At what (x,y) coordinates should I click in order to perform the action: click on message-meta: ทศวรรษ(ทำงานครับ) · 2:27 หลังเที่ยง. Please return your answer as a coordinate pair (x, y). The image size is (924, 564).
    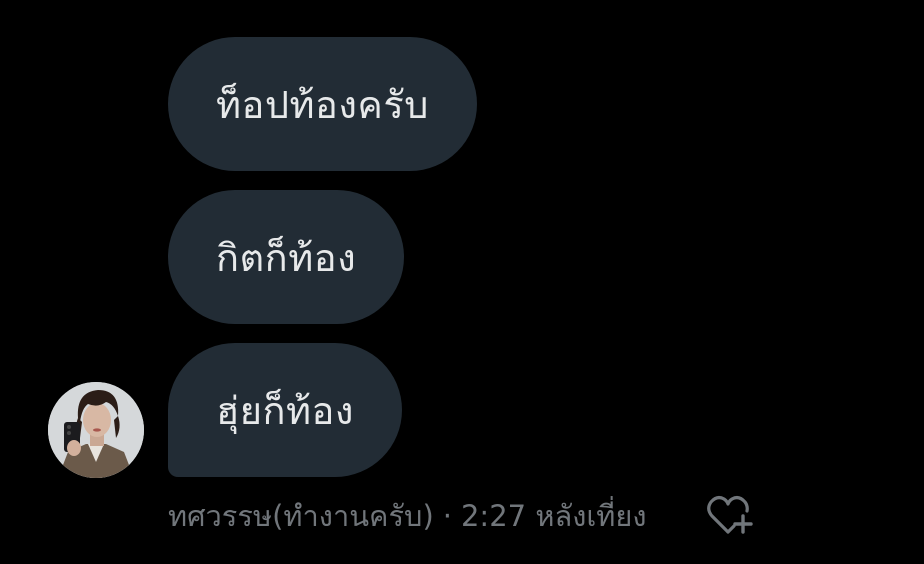
    Looking at the image, I should click on (407, 516).